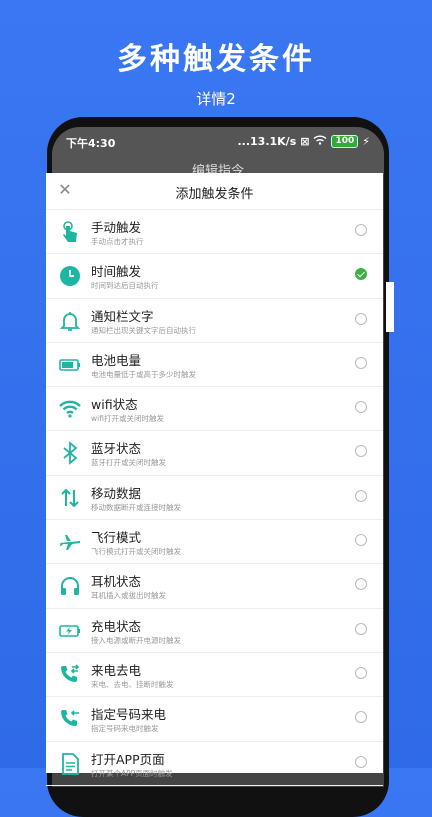 Image resolution: width=432 pixels, height=817 pixels. What do you see at coordinates (214, 321) in the screenshot?
I see `trigger-item: 通知栏文字 通知栏出现关键文字后自动执行` at bounding box center [214, 321].